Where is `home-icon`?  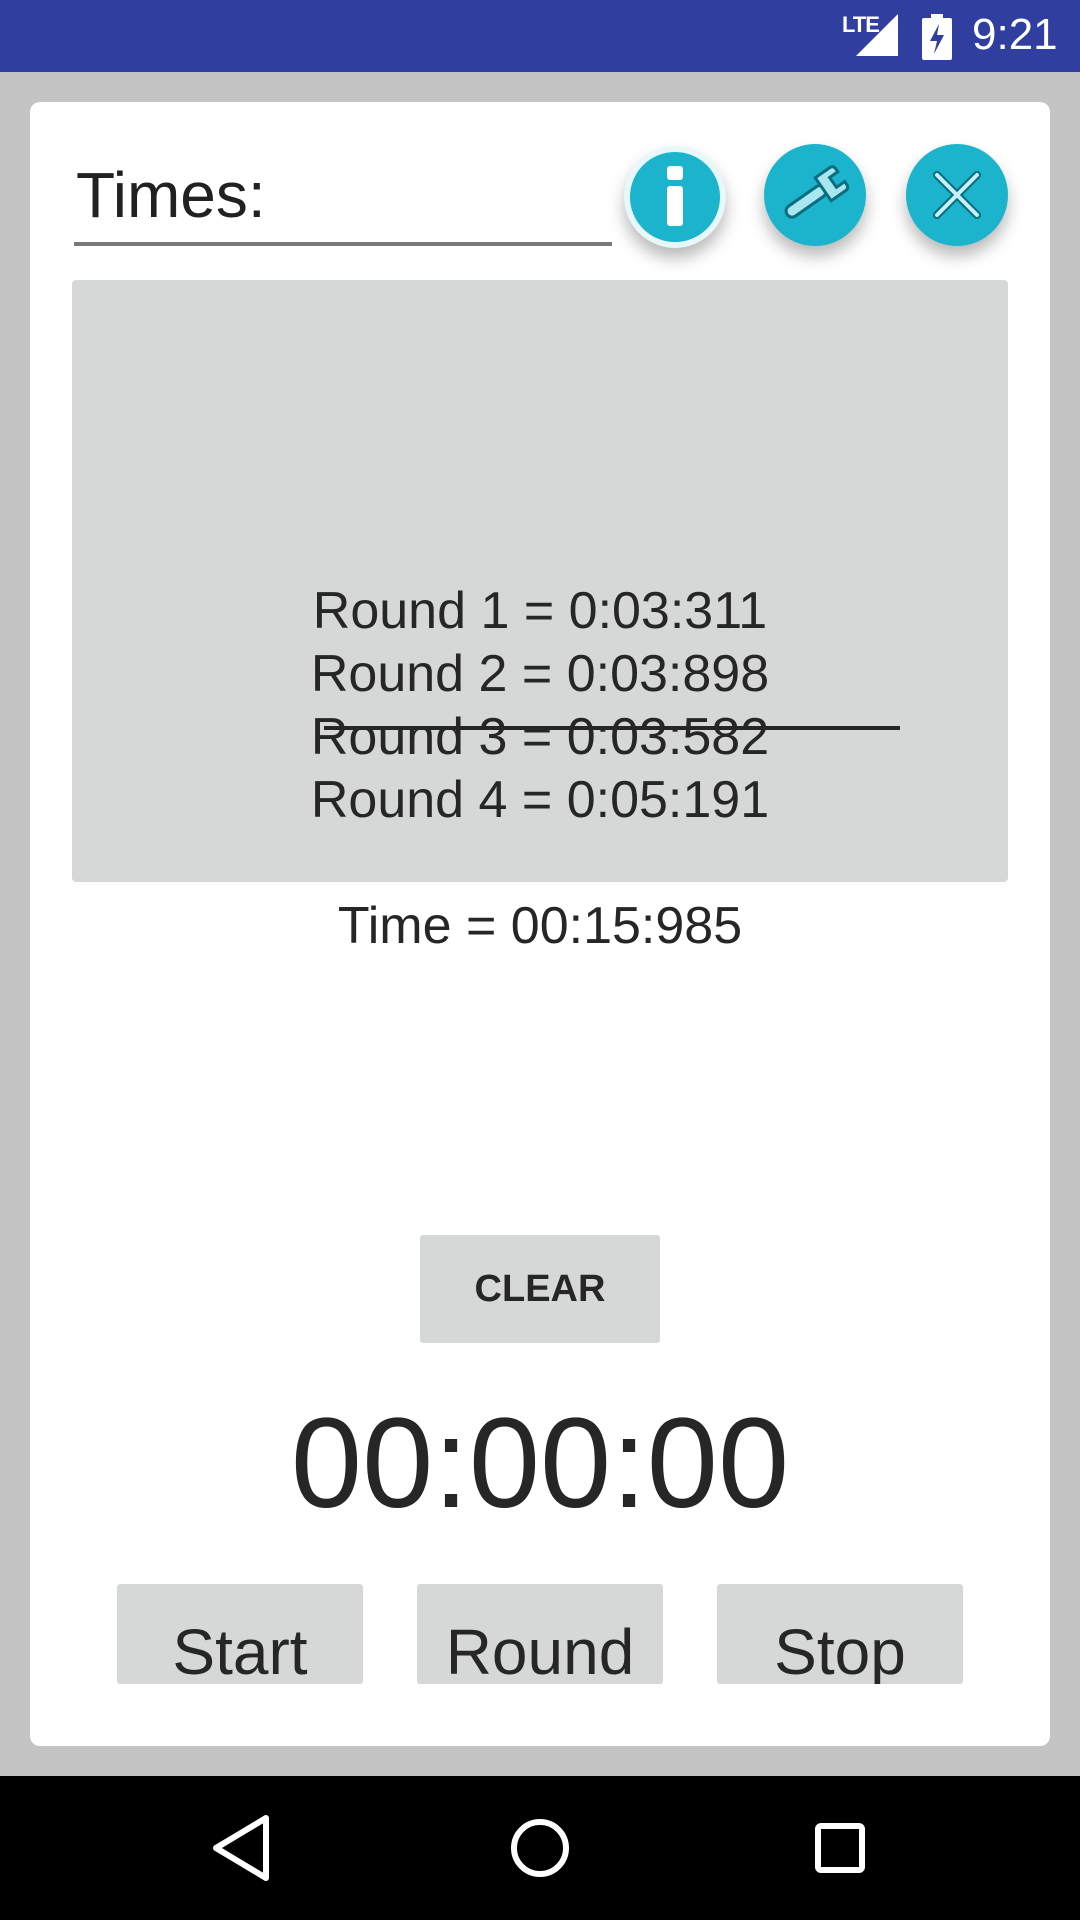
home-icon is located at coordinates (540, 1848).